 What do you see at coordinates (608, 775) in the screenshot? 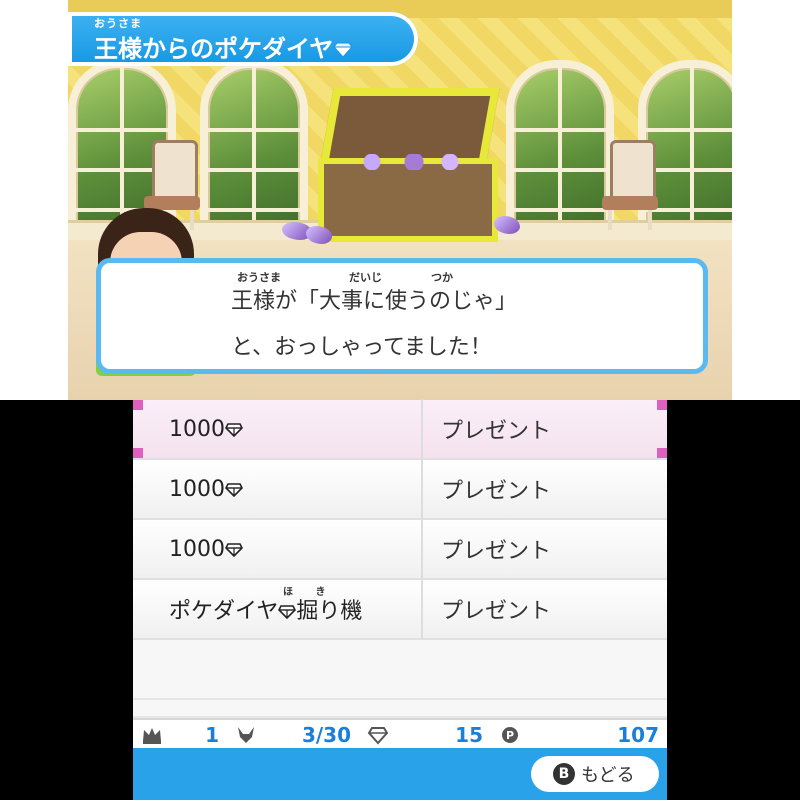
I see `back-label: もどる` at bounding box center [608, 775].